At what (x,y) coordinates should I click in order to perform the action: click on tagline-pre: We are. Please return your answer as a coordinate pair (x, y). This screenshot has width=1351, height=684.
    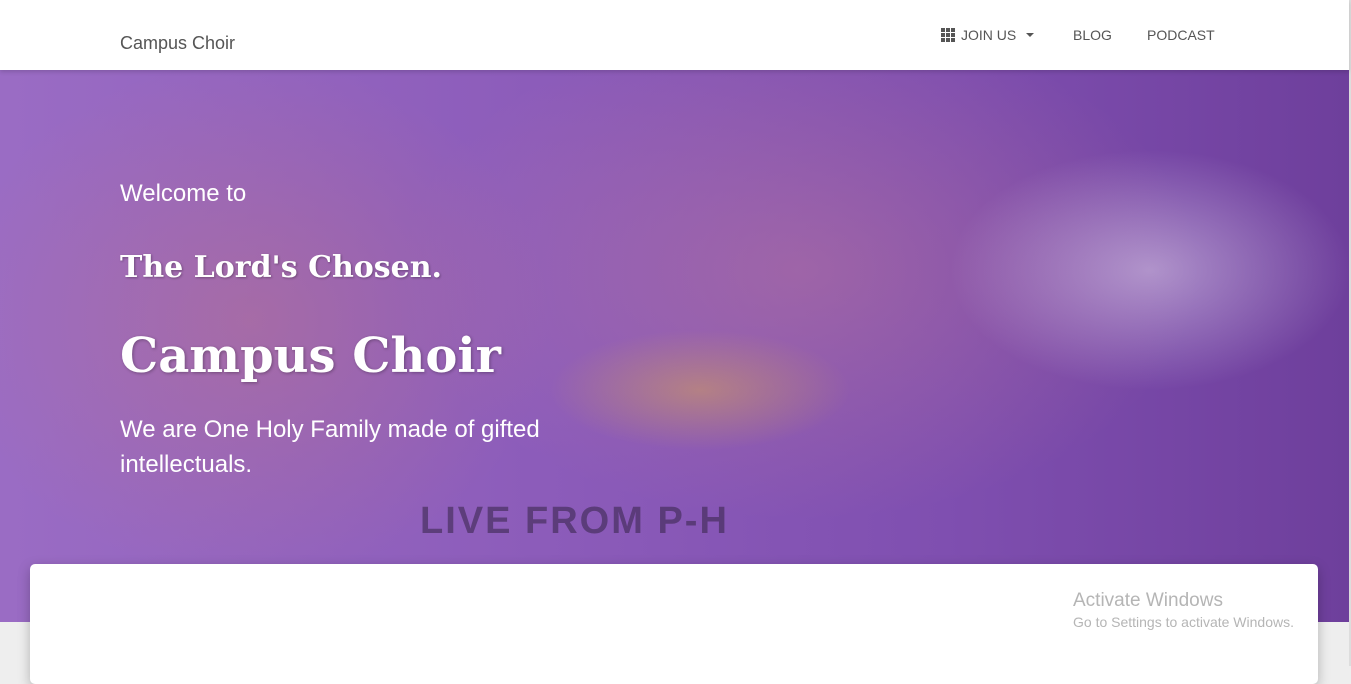
    Looking at the image, I should click on (162, 429).